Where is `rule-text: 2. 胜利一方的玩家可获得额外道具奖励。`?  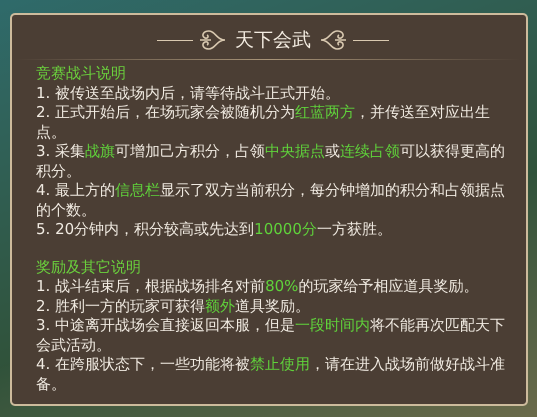 rule-text: 2. 胜利一方的玩家可获得额外道具奖励。 is located at coordinates (174, 306).